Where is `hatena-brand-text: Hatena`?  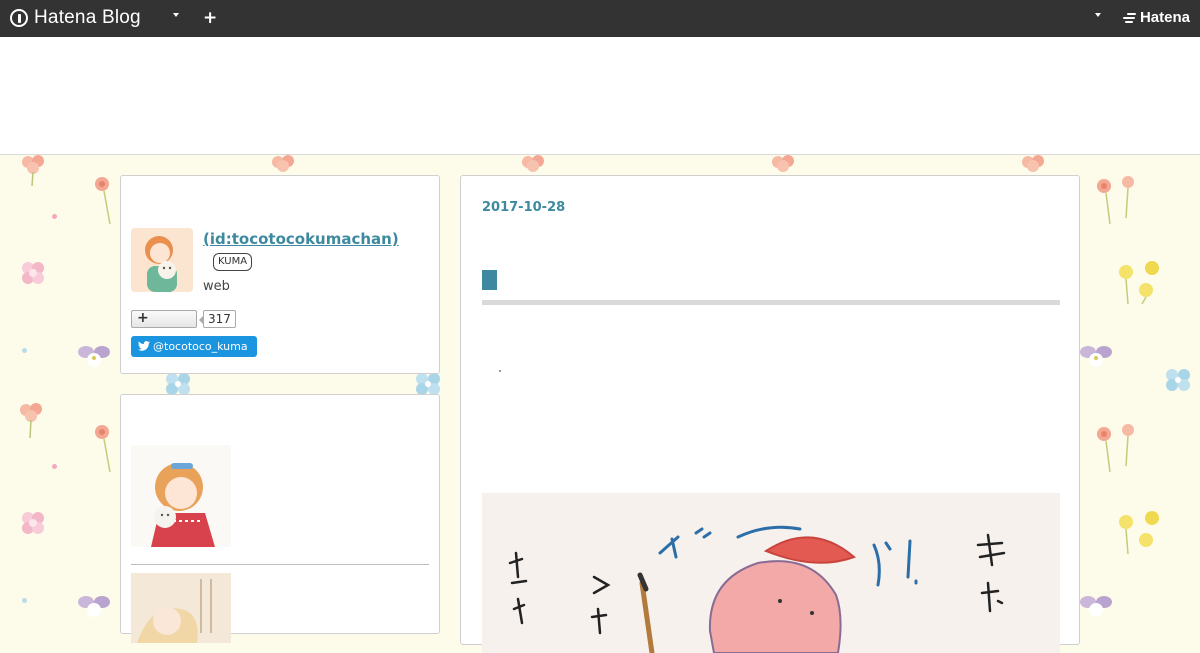
hatena-brand-text: Hatena is located at coordinates (1164, 17).